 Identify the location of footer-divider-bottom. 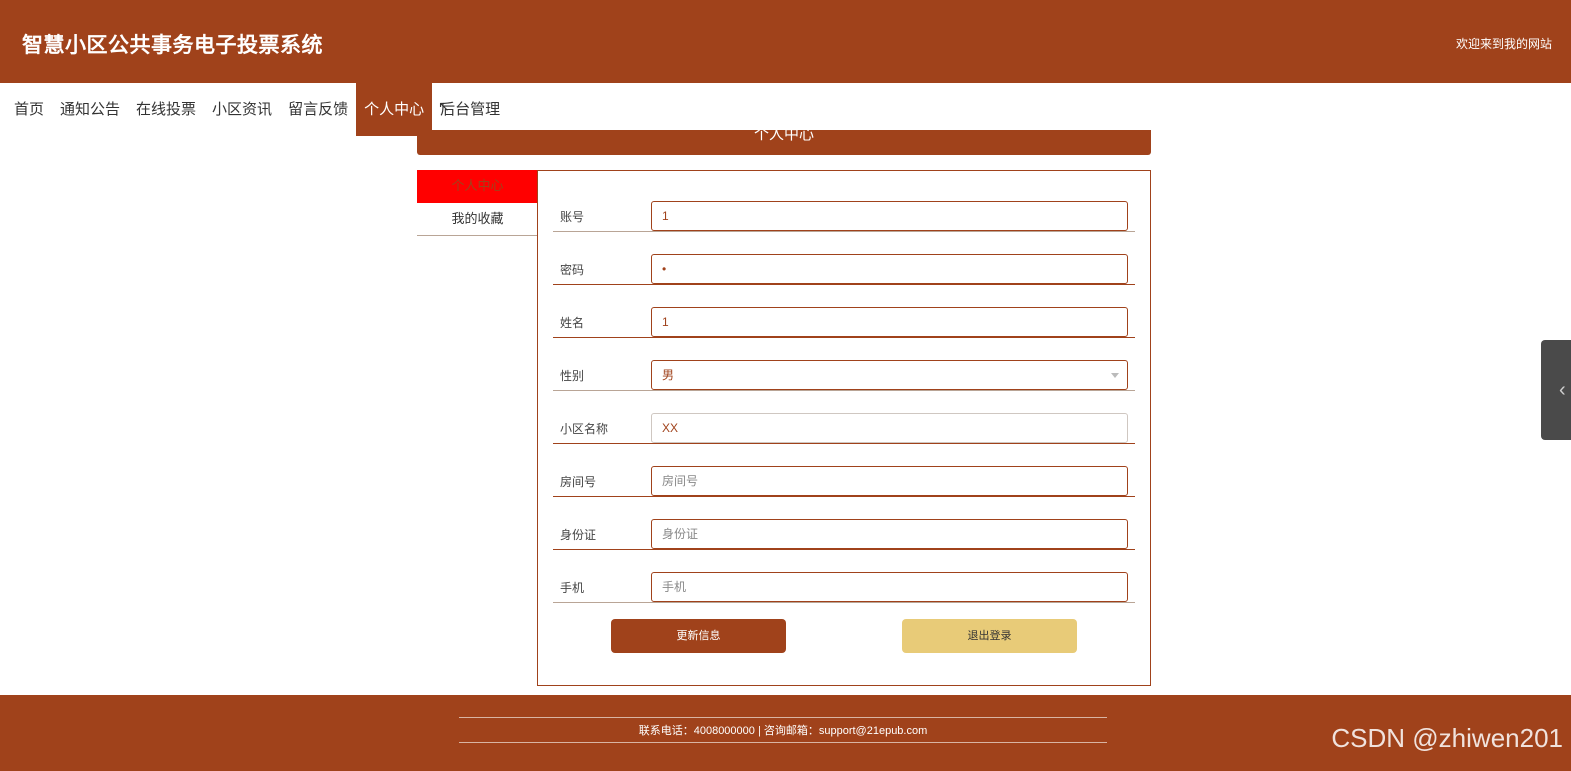
(783, 742).